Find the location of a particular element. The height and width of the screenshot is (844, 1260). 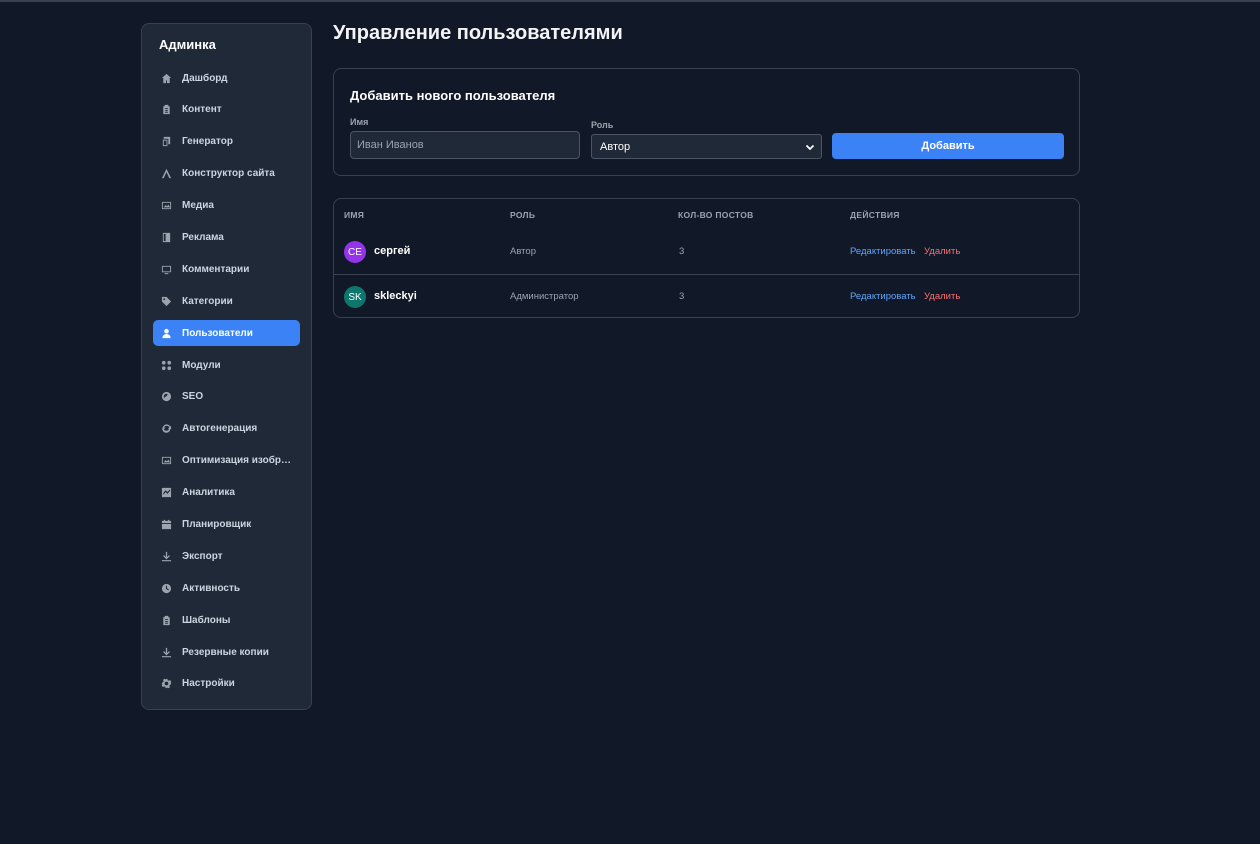

sidebar-item-label: Оптимизация изображений is located at coordinates (238, 461).